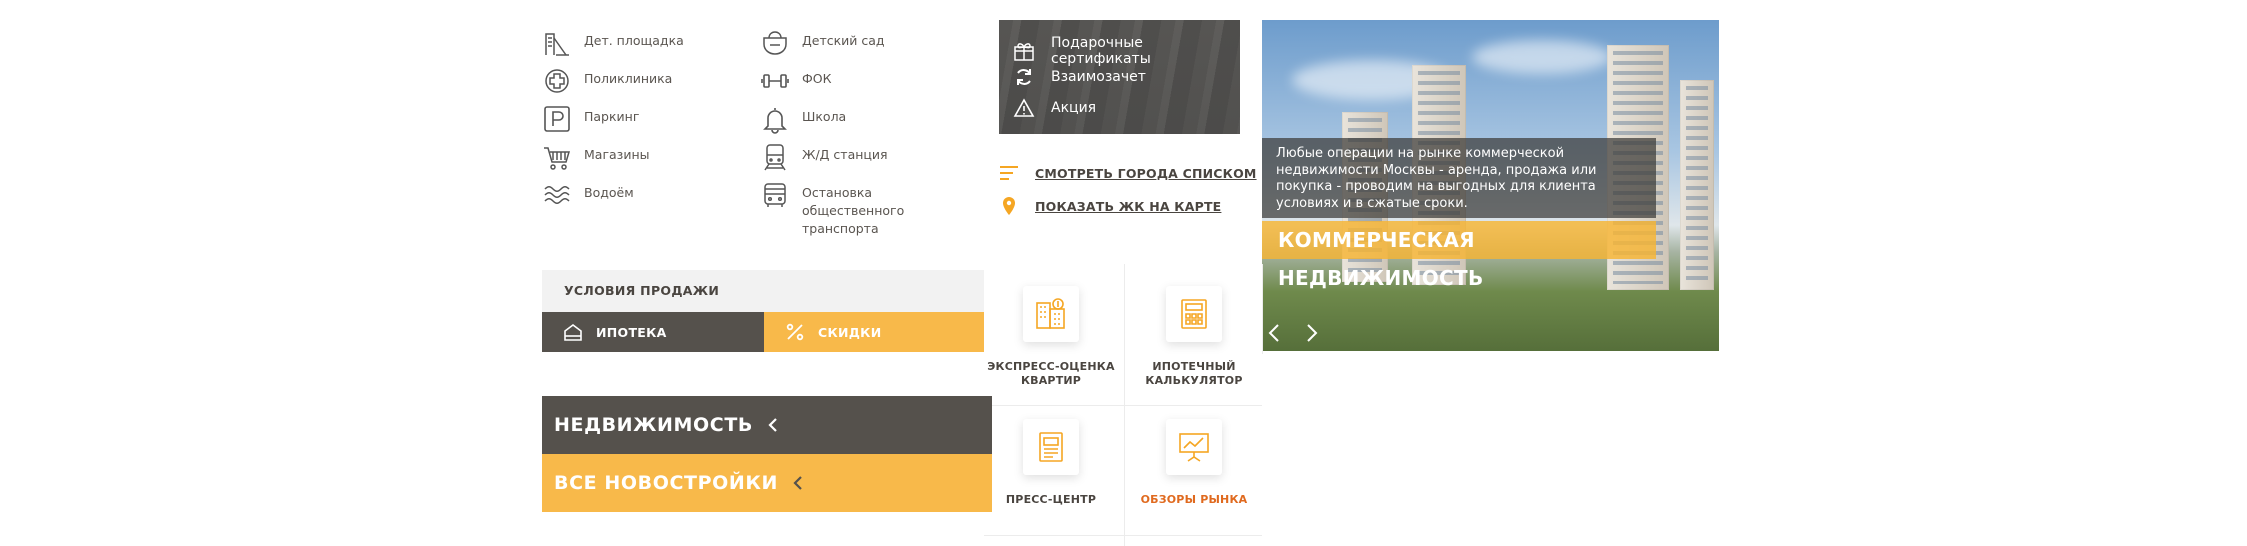 The image size is (2247, 546). I want to click on gift-panel: Подарочные сертификаты Взаимозачет Акция, so click(1119, 77).